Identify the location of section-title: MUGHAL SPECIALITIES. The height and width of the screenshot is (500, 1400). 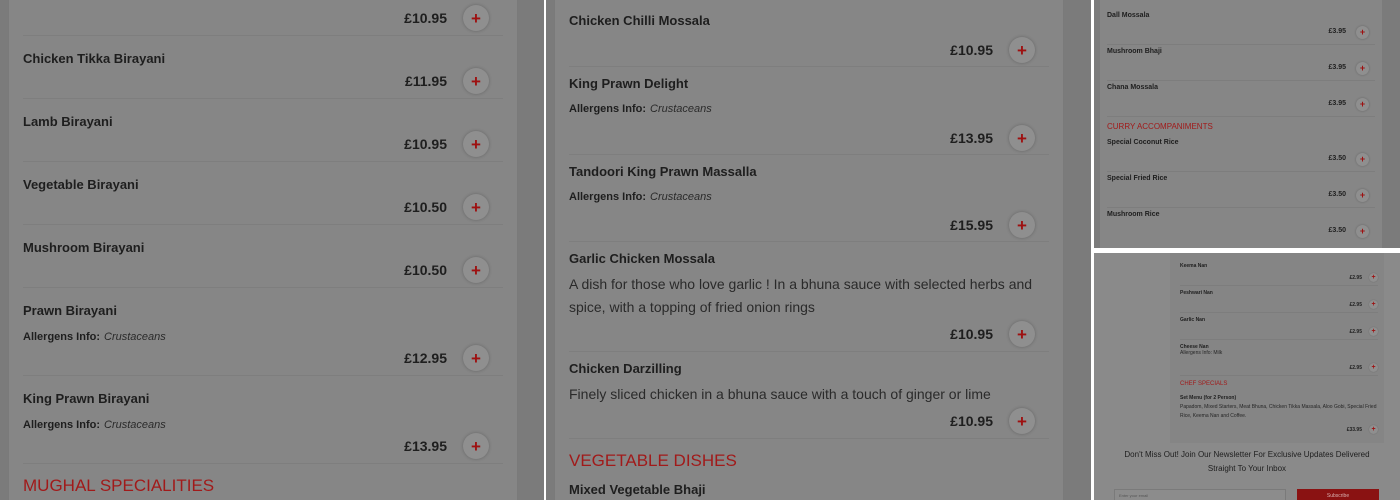
(119, 485).